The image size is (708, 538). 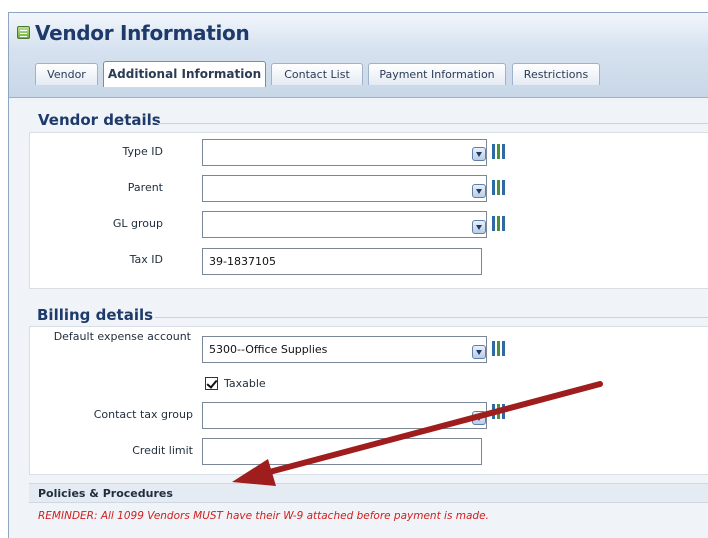 What do you see at coordinates (245, 383) in the screenshot?
I see `taxable-label: Taxable` at bounding box center [245, 383].